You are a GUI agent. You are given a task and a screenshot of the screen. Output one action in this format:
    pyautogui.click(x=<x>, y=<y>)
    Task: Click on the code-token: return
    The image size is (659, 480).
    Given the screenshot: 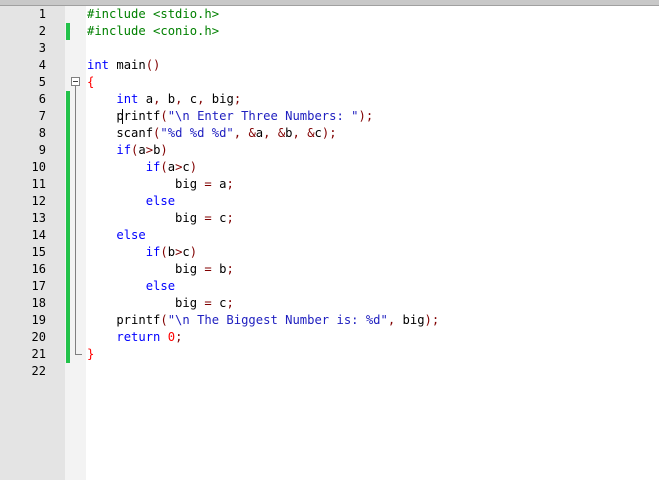 What is the action you would take?
    pyautogui.click(x=138, y=337)
    